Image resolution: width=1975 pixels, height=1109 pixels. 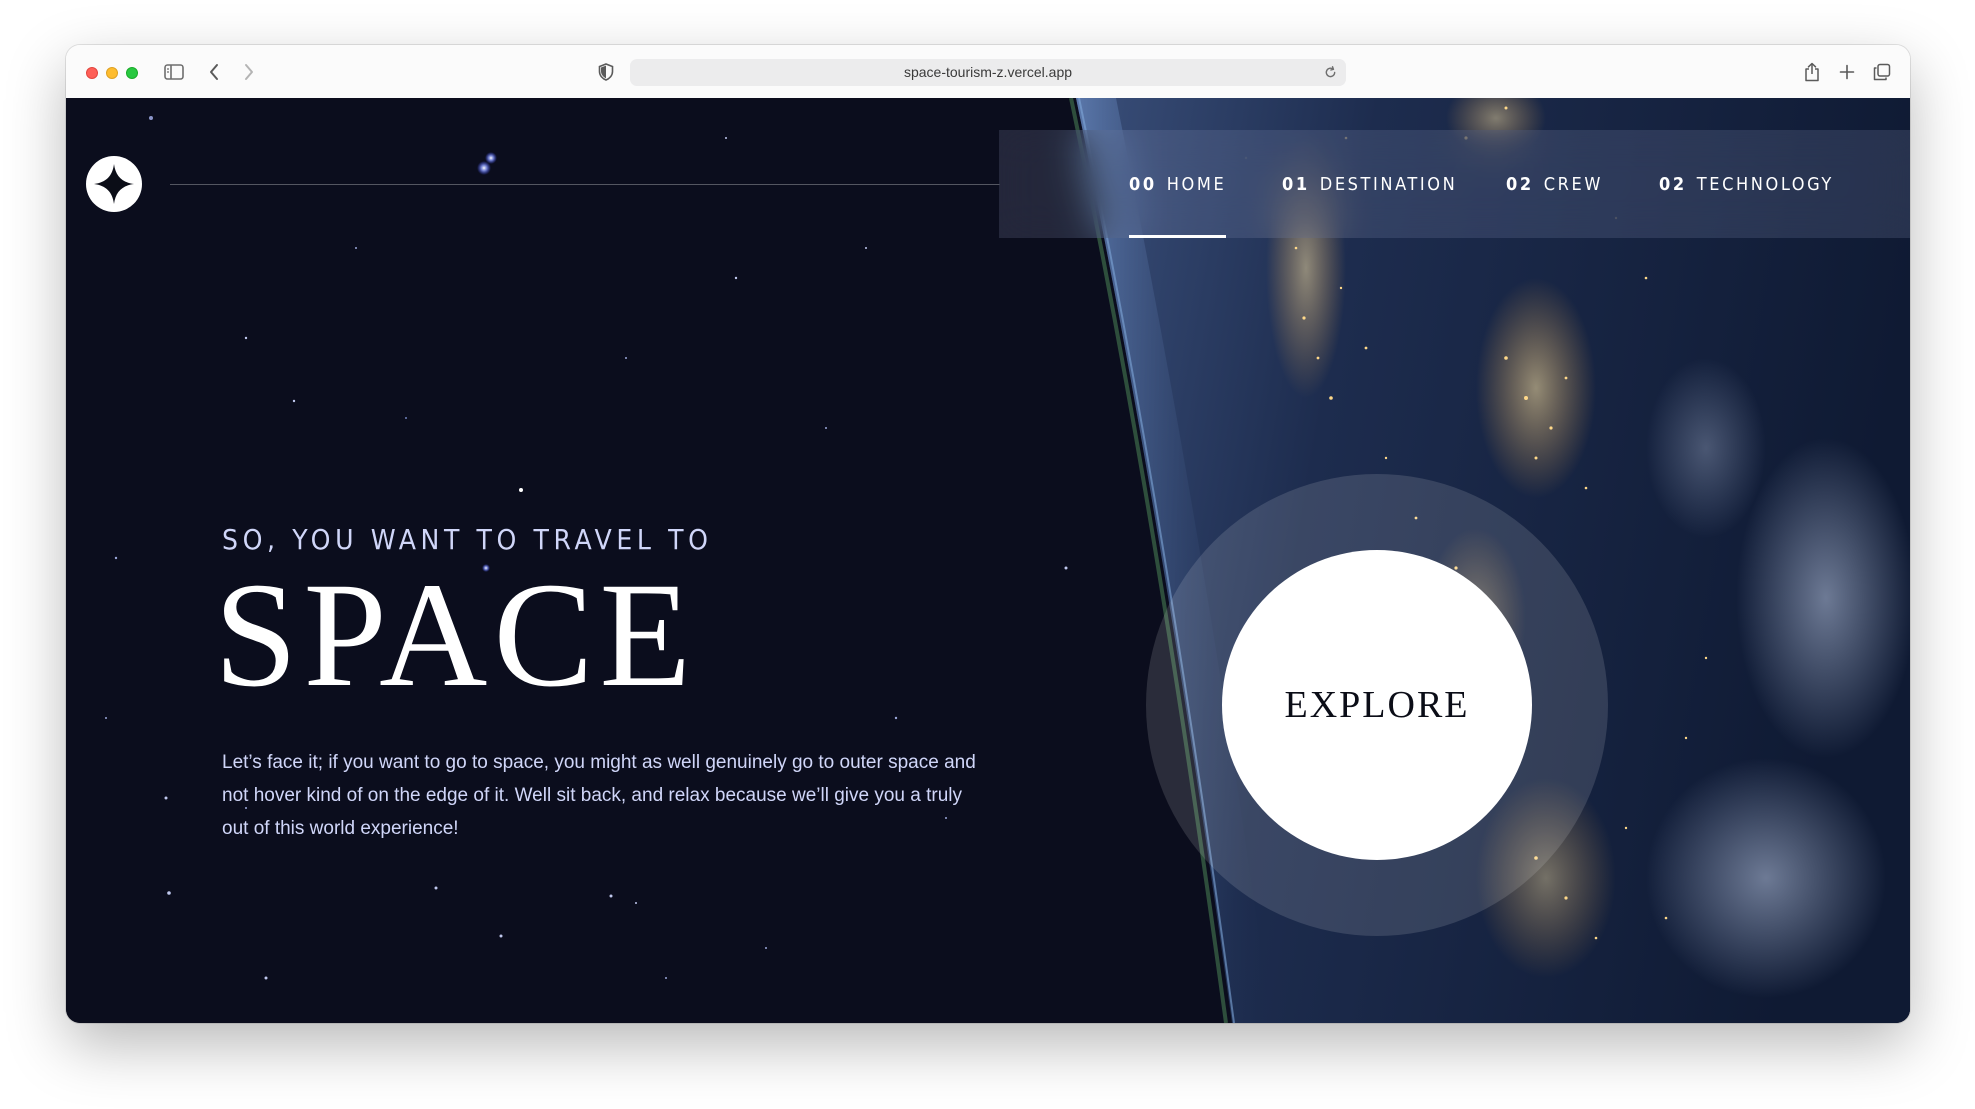 What do you see at coordinates (1847, 72) in the screenshot?
I see `plus-icon` at bounding box center [1847, 72].